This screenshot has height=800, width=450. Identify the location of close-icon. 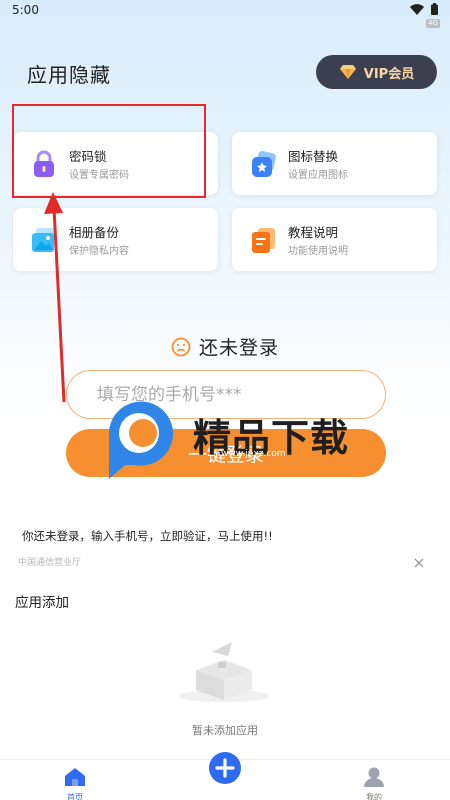
(419, 563).